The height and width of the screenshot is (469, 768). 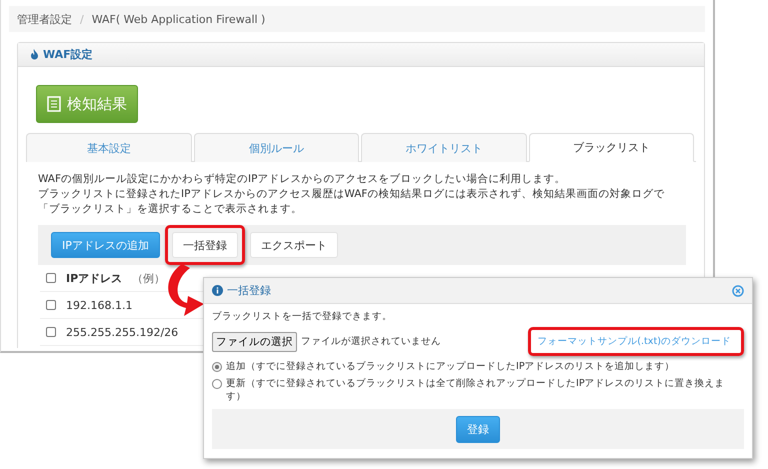 I want to click on choose-file-button: ファイルの選択, so click(x=254, y=342).